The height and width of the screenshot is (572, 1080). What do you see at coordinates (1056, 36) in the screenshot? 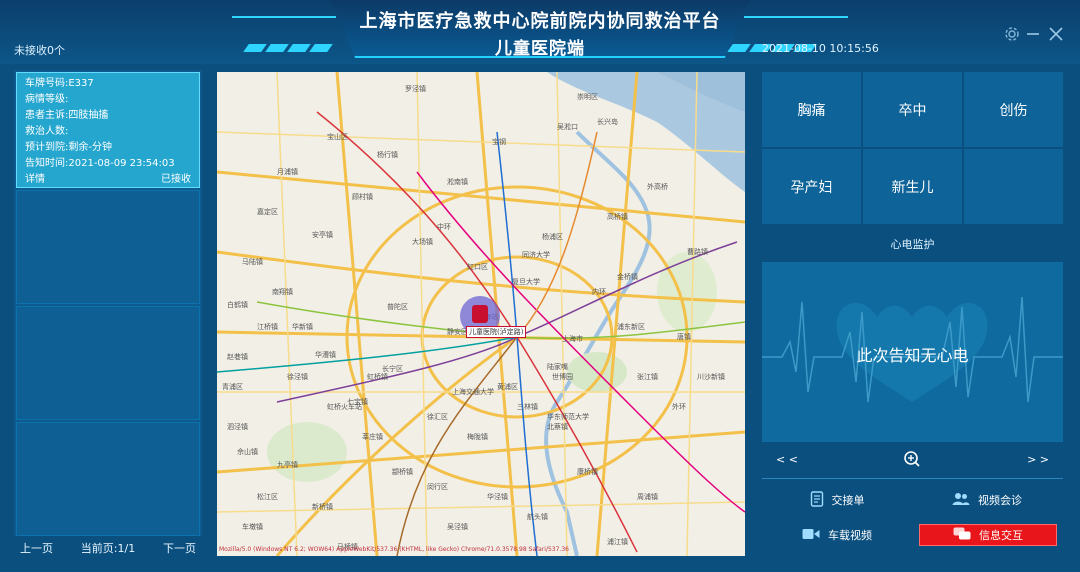
I see `close-icon` at bounding box center [1056, 36].